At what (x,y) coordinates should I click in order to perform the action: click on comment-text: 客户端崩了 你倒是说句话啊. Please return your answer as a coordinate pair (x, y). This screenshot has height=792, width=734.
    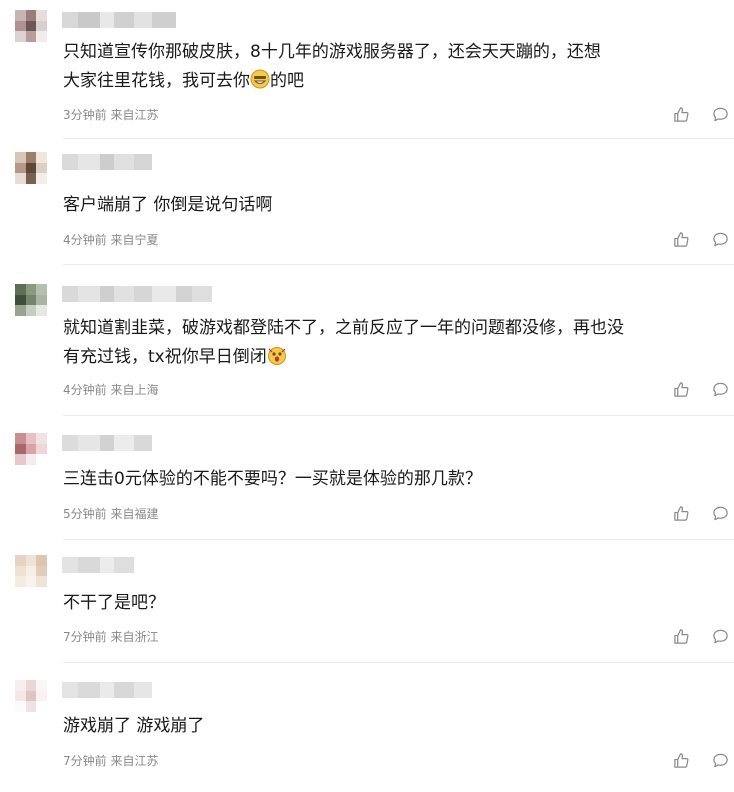
    Looking at the image, I should click on (168, 205).